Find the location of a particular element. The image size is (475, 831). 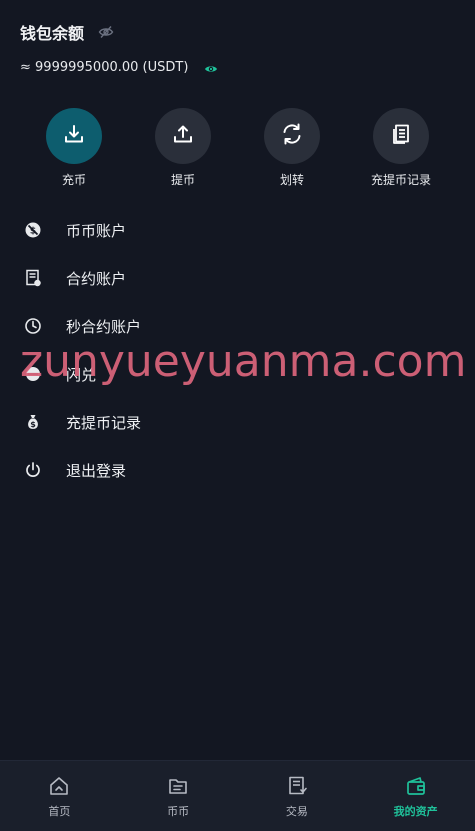

withdraw-button: 提币 is located at coordinates (183, 148).